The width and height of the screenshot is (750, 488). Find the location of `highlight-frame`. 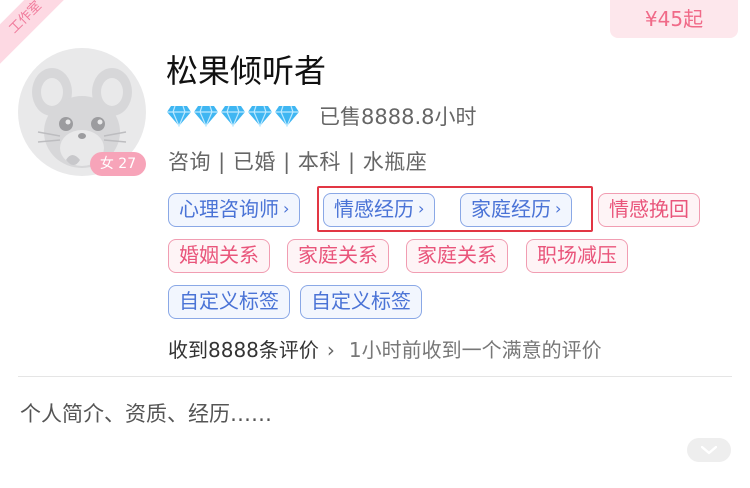

highlight-frame is located at coordinates (455, 209).